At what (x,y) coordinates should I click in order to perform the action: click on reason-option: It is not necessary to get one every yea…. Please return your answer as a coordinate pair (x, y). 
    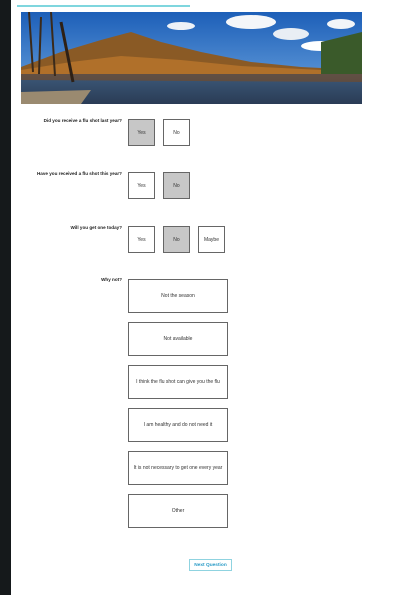
    Looking at the image, I should click on (178, 468).